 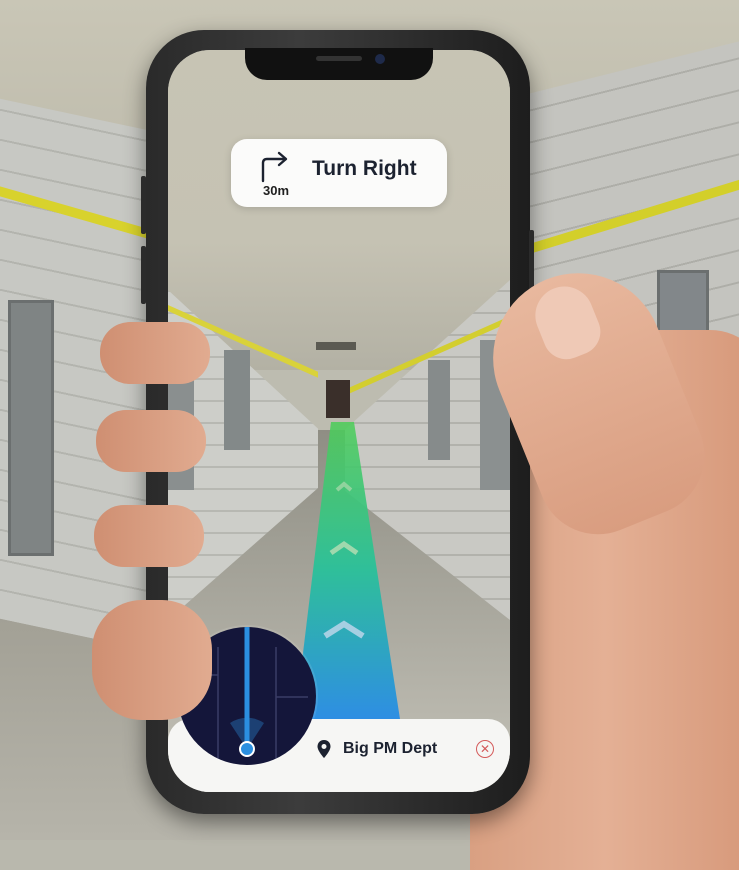 What do you see at coordinates (143, 275) in the screenshot?
I see `volume-down-button` at bounding box center [143, 275].